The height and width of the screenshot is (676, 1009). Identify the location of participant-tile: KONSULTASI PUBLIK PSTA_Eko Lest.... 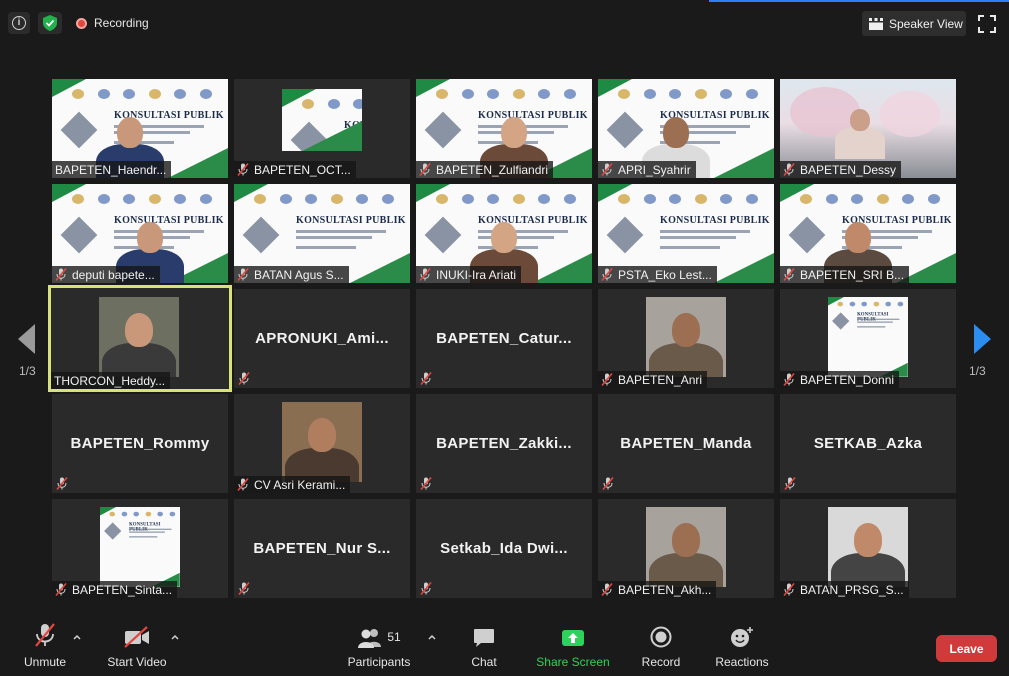
(686, 233).